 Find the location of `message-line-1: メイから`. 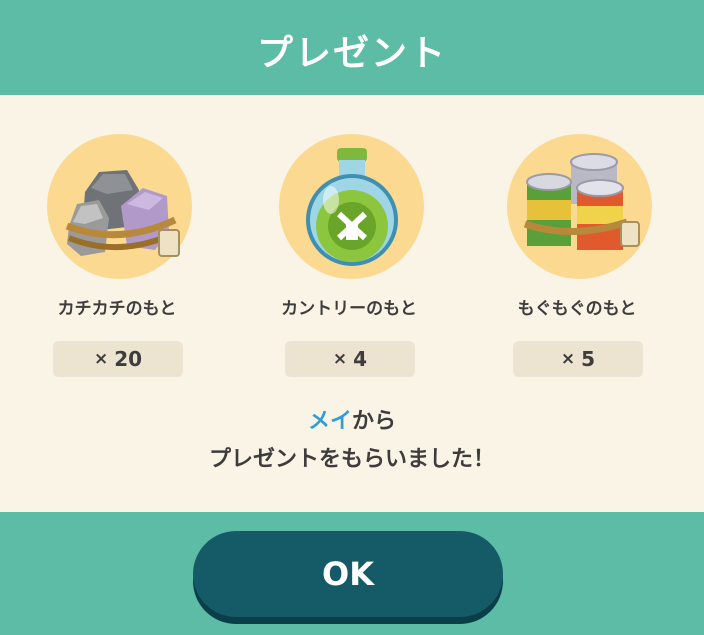

message-line-1: メイから is located at coordinates (352, 422).